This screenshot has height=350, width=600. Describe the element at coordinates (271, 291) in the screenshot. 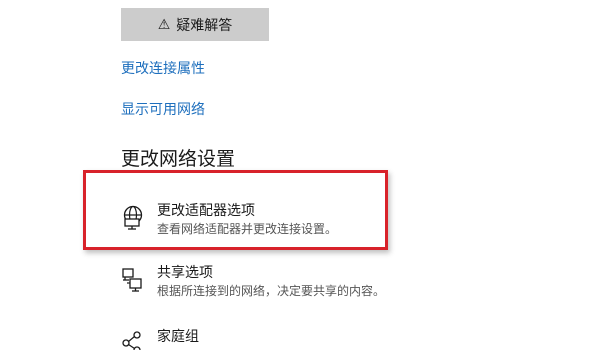

I see `option-description: 根据所连接到的网络，决定要共享的内容。` at that location.